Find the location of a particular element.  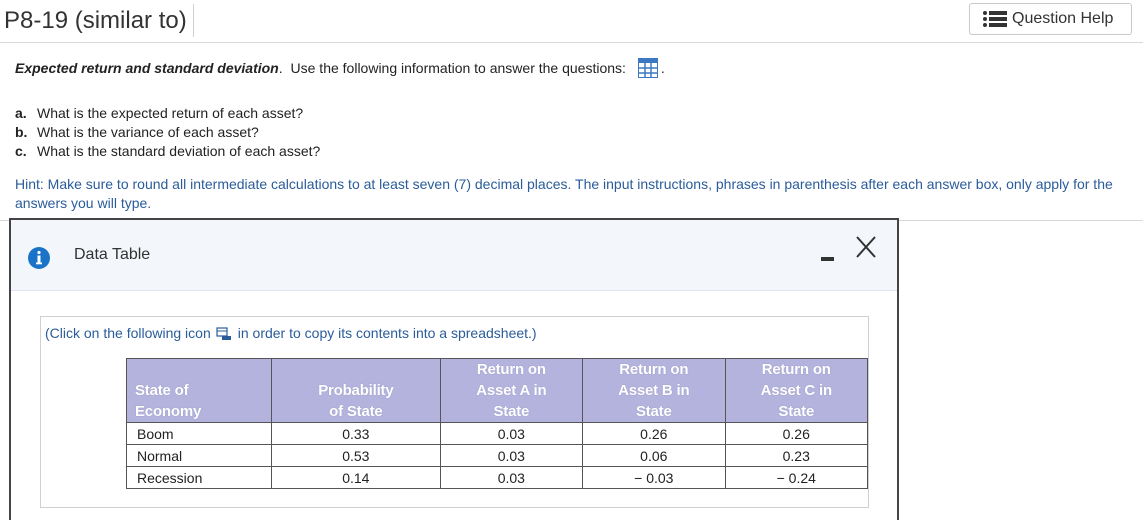

question-help-label: Question Help is located at coordinates (1063, 18).